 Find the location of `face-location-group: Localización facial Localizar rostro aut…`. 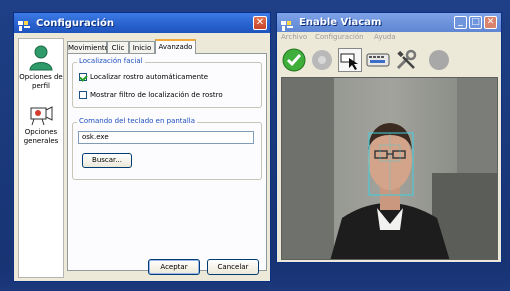

face-location-group: Localización facial Localizar rostro aut… is located at coordinates (167, 82).